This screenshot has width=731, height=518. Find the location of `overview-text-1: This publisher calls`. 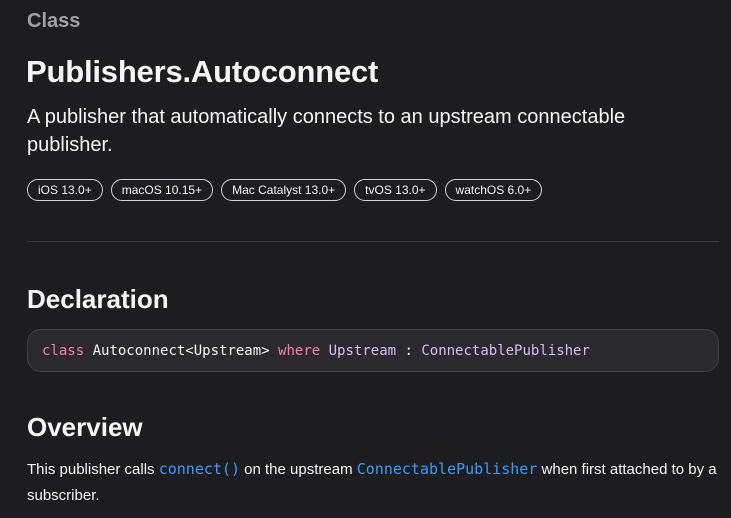

overview-text-1: This publisher calls is located at coordinates (93, 469).